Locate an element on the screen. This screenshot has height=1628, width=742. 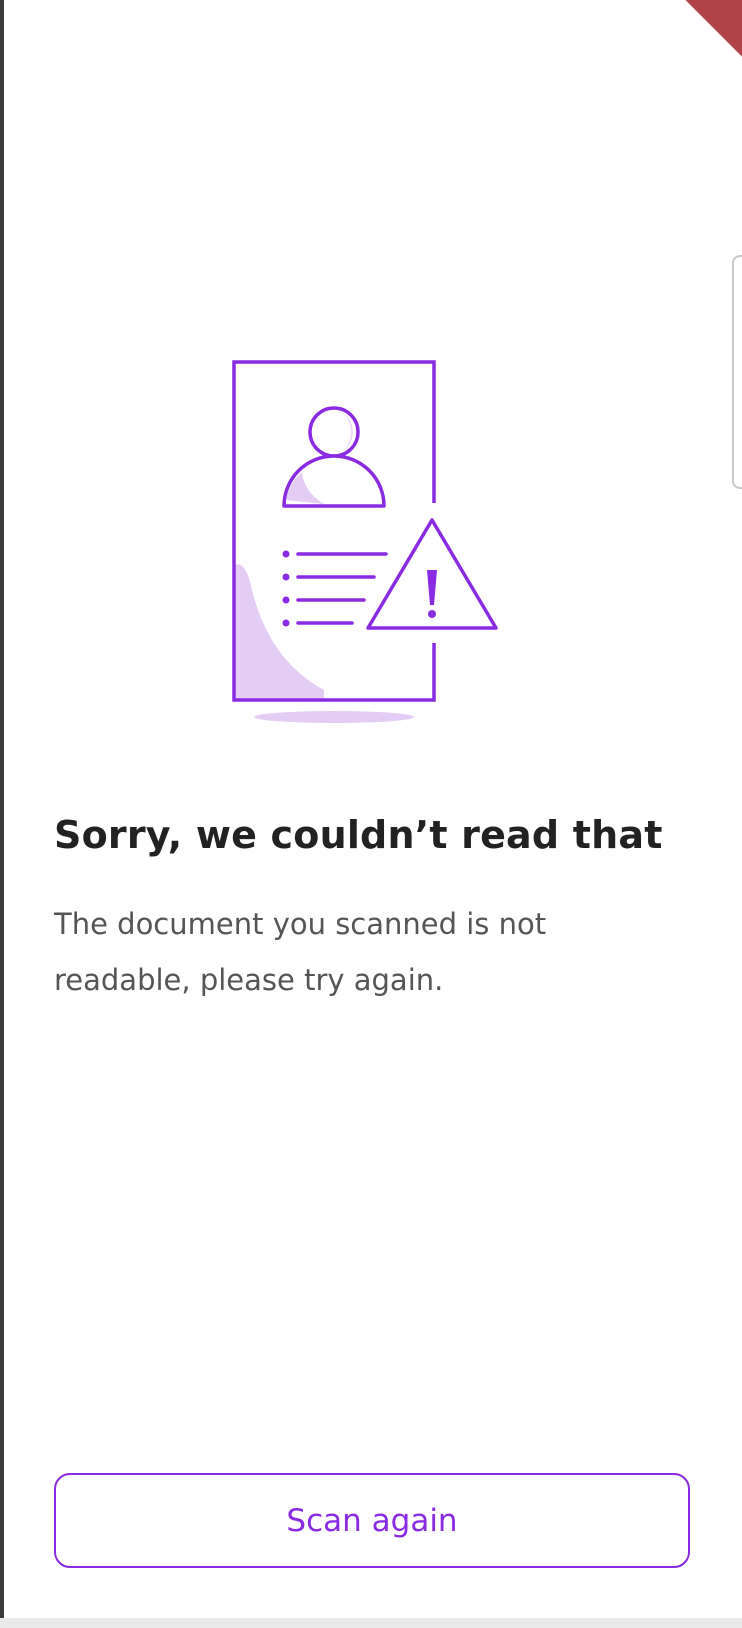
debug-corner-banner is located at coordinates (713, 28).